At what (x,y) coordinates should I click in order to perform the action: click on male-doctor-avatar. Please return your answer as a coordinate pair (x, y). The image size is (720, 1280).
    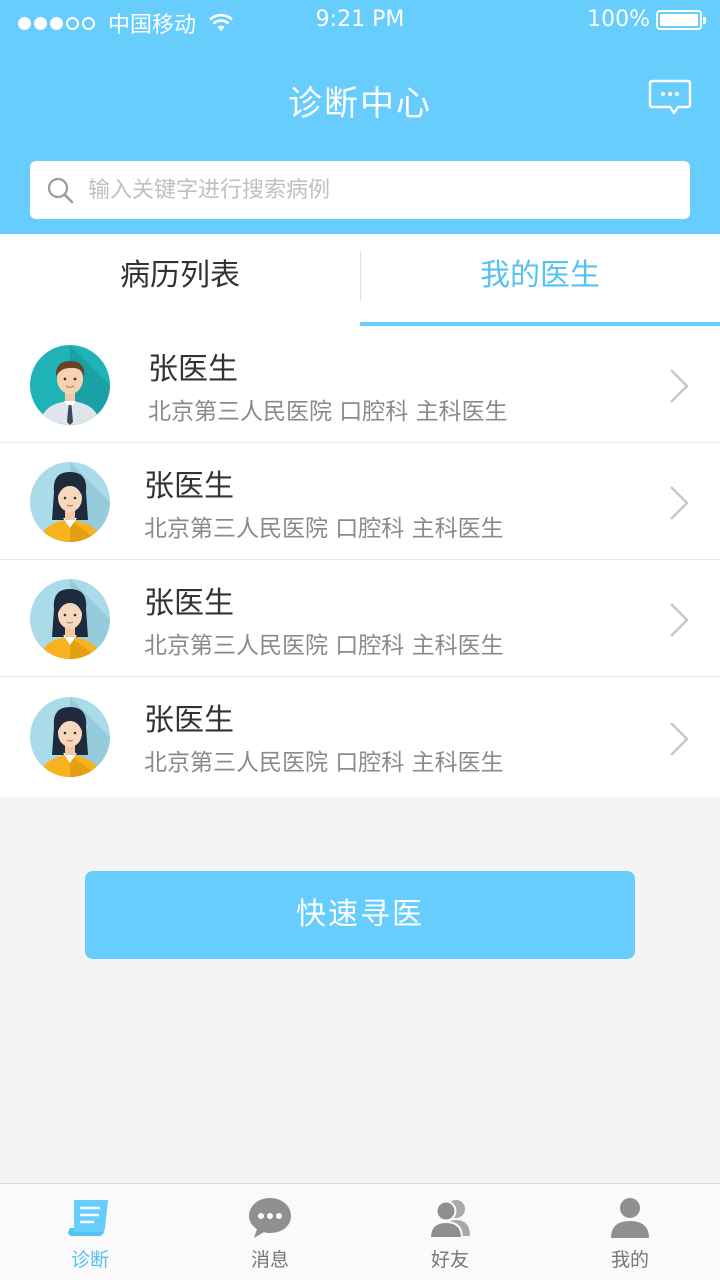
    Looking at the image, I should click on (70, 385).